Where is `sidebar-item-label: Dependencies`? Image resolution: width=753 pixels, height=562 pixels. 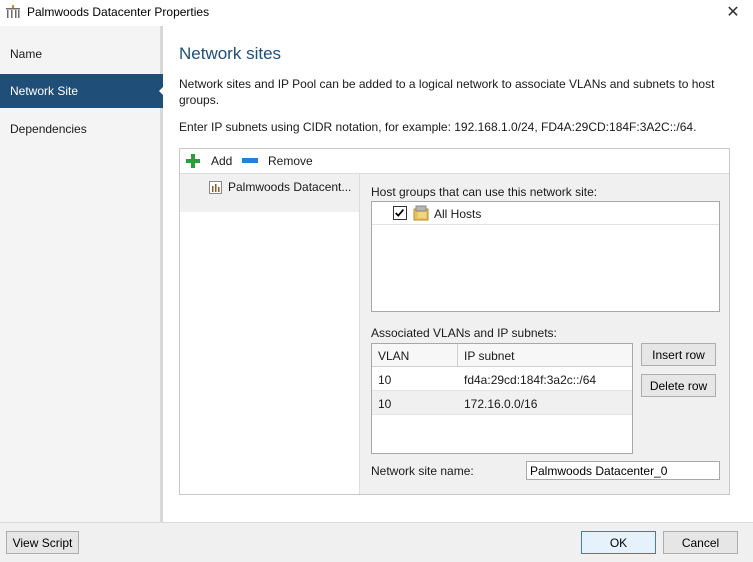
sidebar-item-label: Dependencies is located at coordinates (48, 129).